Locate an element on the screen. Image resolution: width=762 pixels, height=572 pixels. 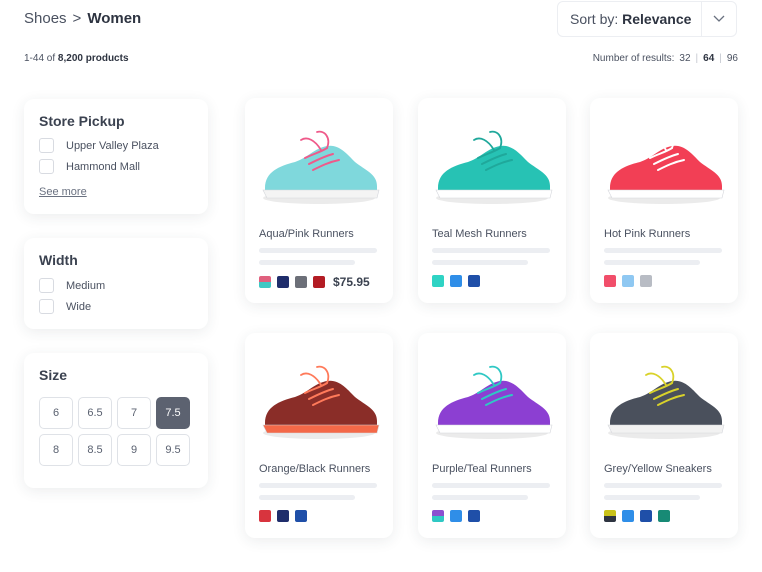
product-name: Aqua/Pink Runners is located at coordinates (306, 234).